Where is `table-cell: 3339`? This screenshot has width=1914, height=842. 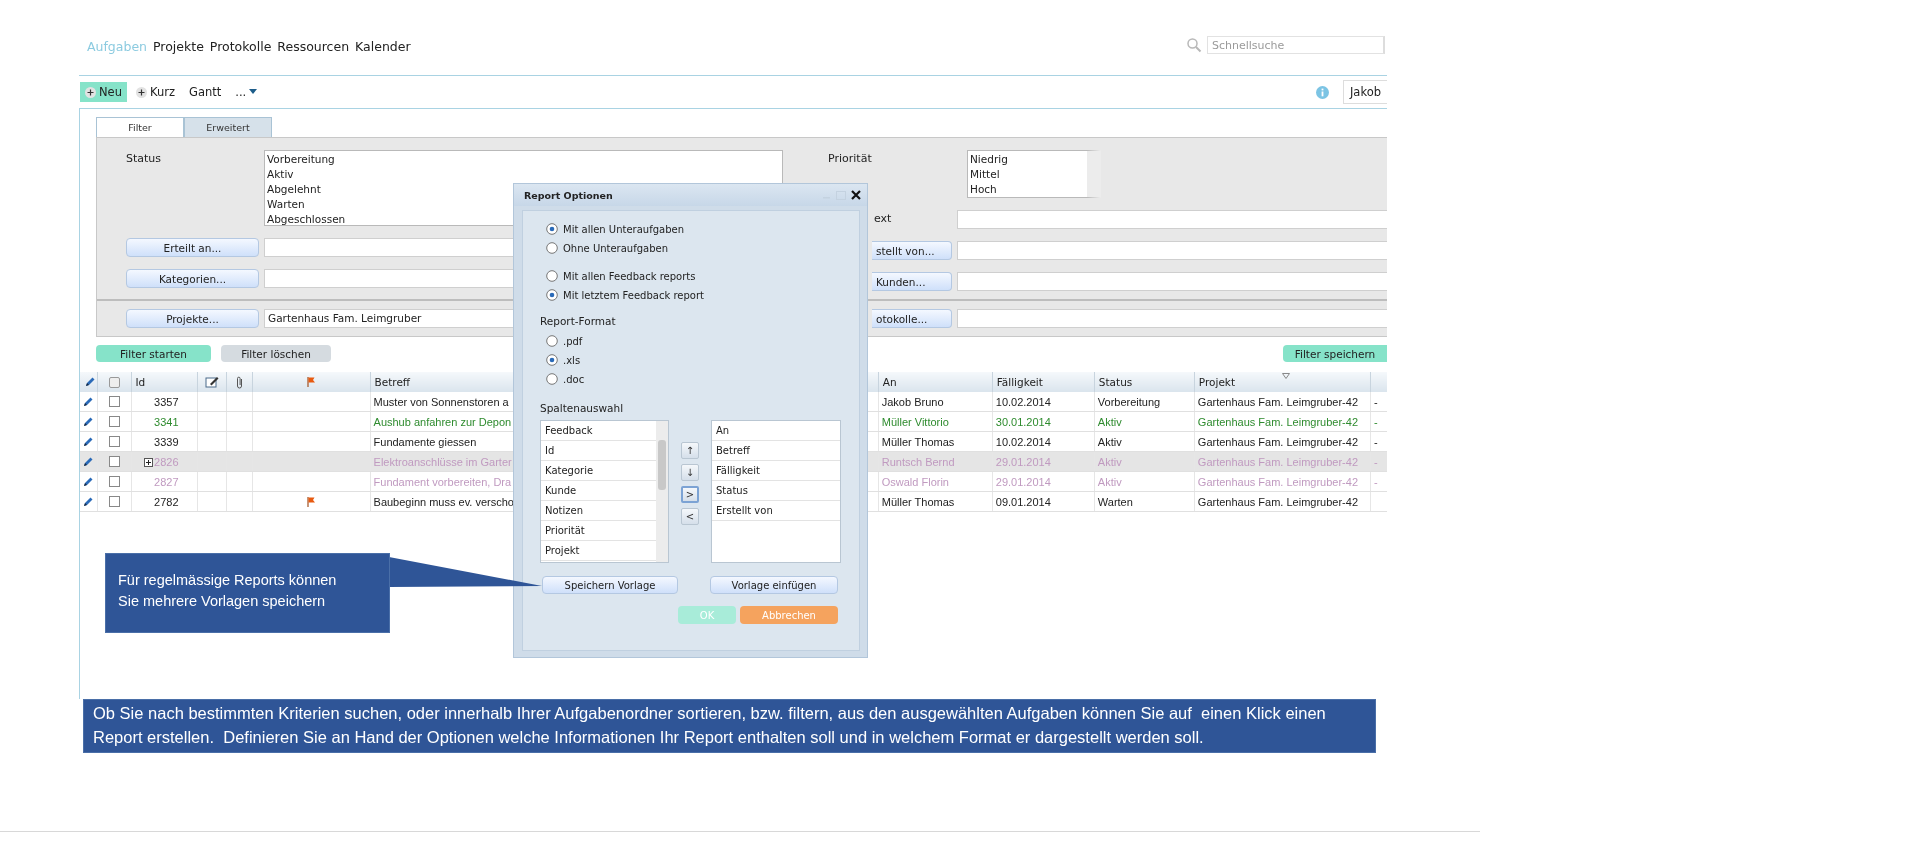 table-cell: 3339 is located at coordinates (166, 441).